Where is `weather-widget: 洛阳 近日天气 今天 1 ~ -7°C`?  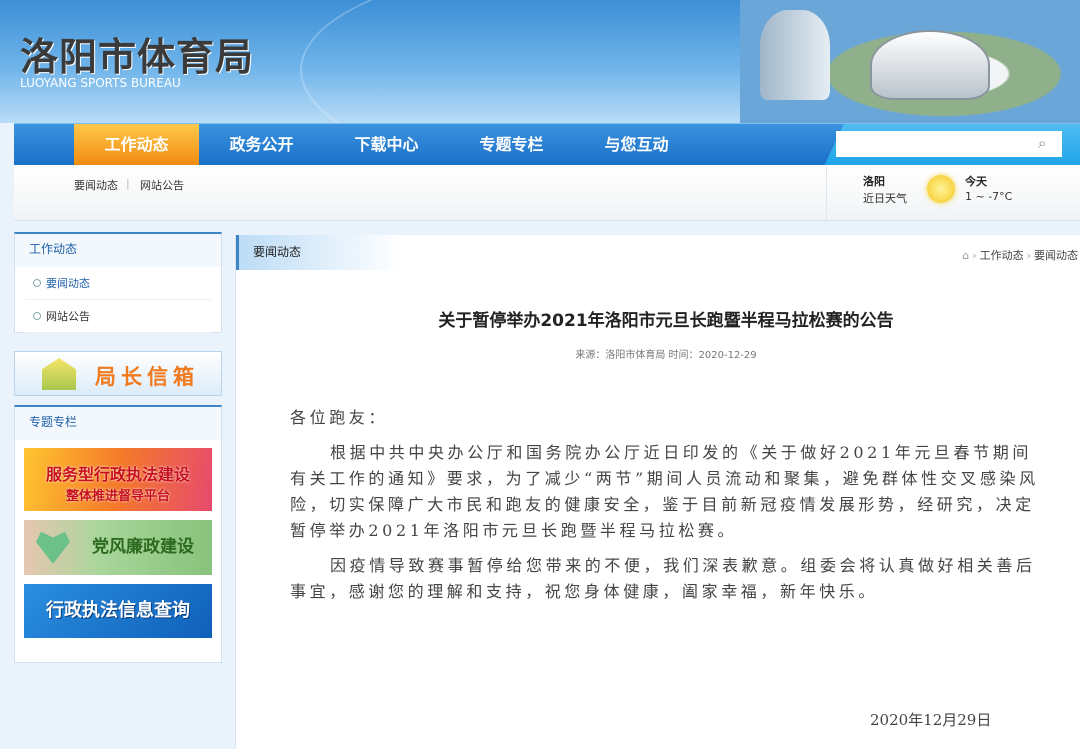 weather-widget: 洛阳 近日天气 今天 1 ~ -7°C is located at coordinates (953, 192).